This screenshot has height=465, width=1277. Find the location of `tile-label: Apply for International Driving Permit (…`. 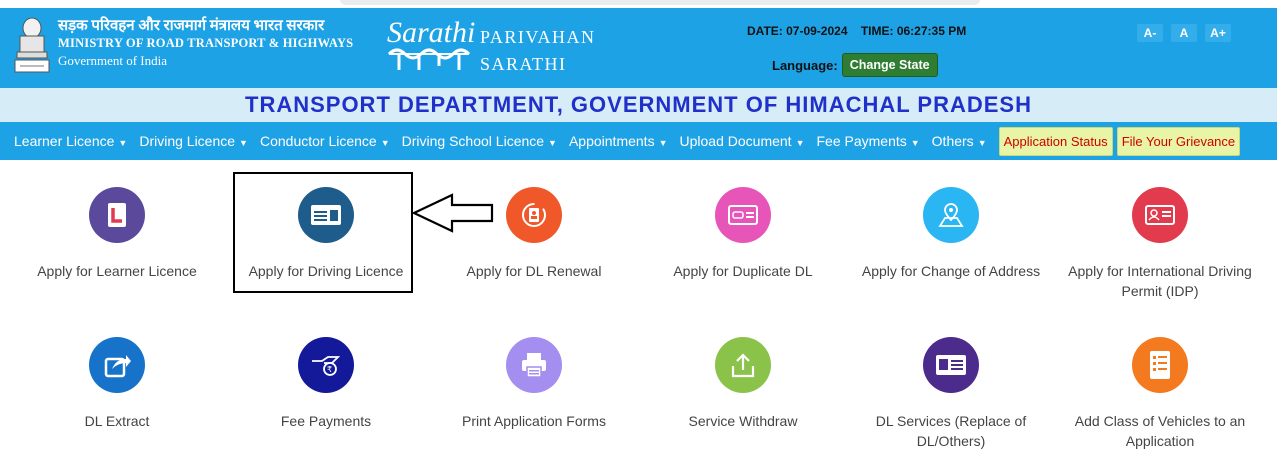

tile-label: Apply for International Driving Permit (… is located at coordinates (1160, 281).